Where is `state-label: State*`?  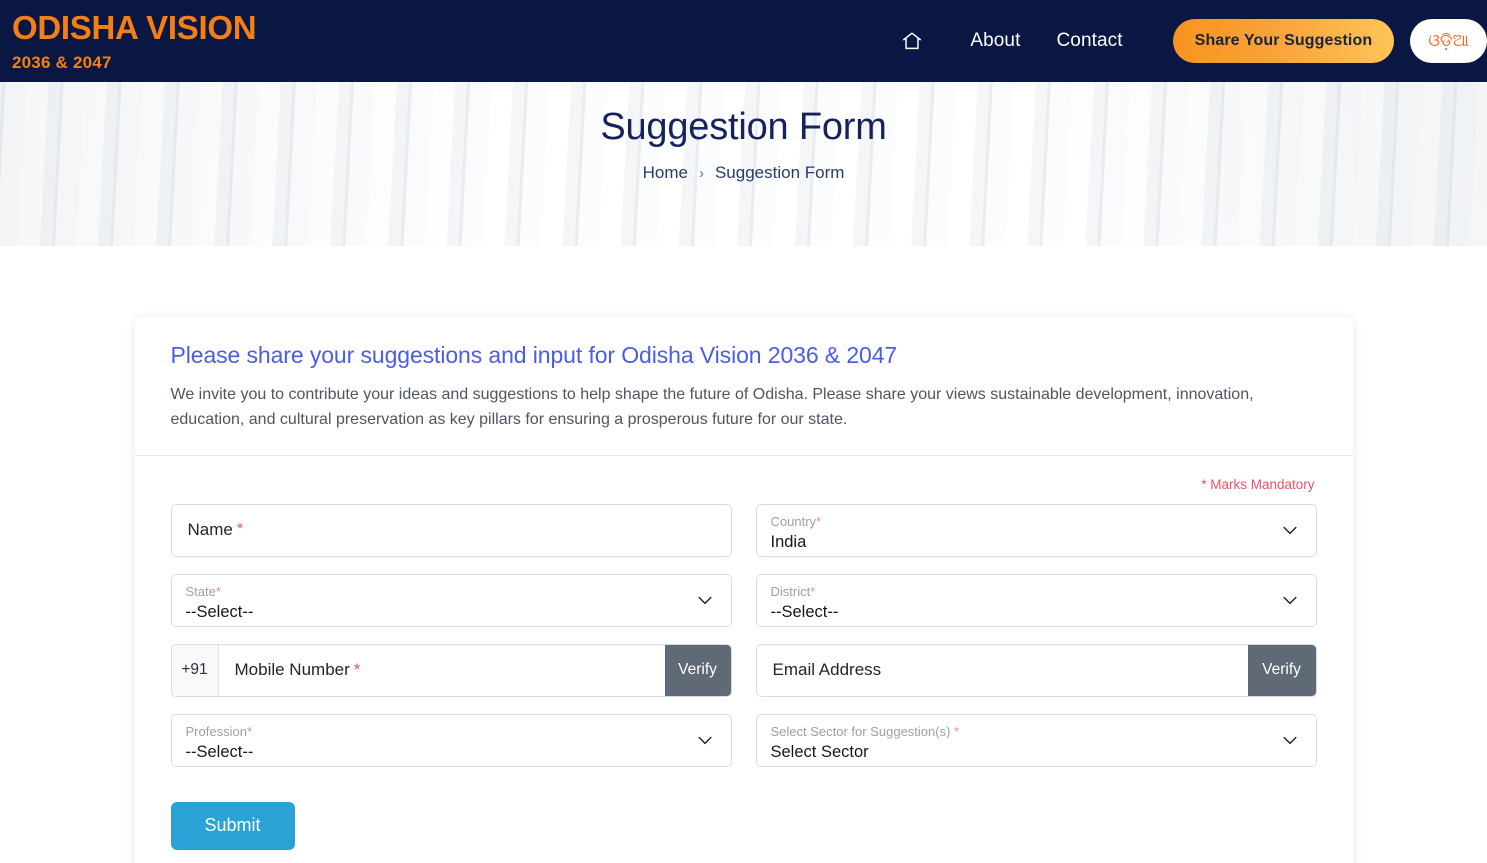
state-label: State* is located at coordinates (203, 591).